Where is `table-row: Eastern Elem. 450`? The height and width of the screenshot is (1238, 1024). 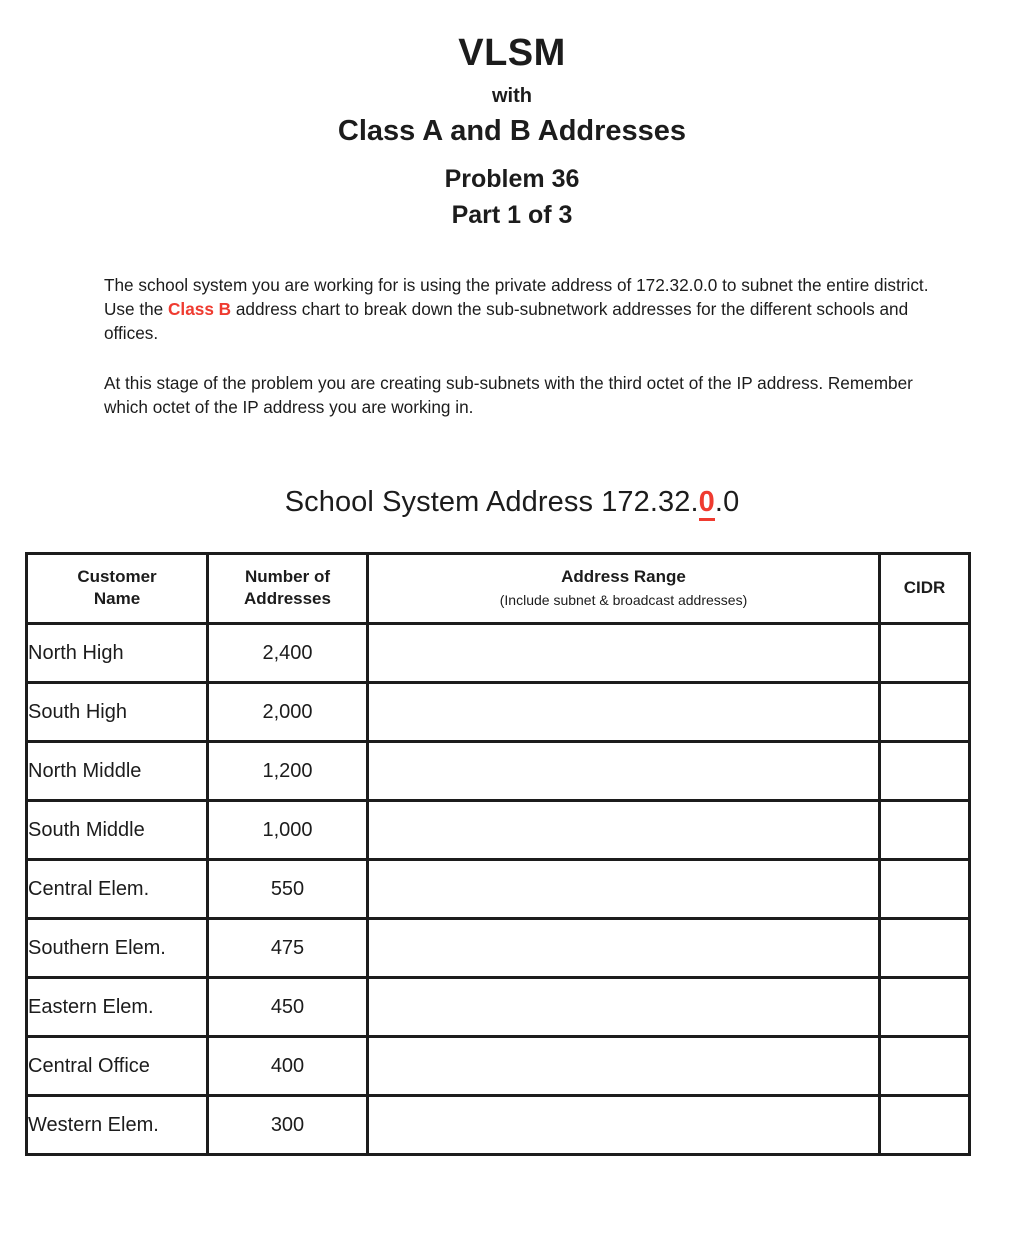 table-row: Eastern Elem. 450 is located at coordinates (498, 1006).